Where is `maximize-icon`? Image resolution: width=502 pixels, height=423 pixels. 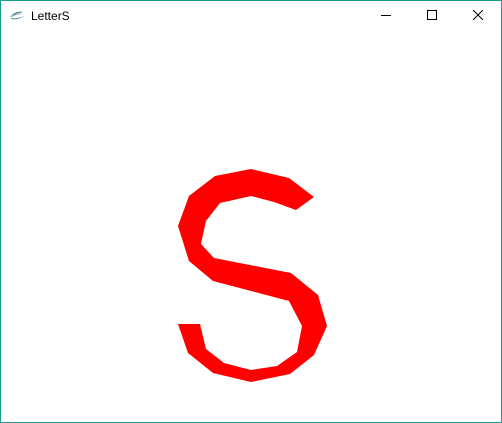
maximize-icon is located at coordinates (432, 16).